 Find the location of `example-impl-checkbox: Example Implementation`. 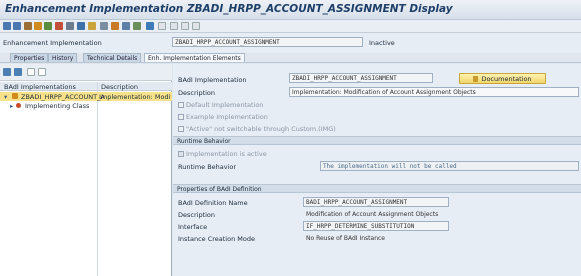

example-impl-checkbox: Example Implementation is located at coordinates (223, 117).